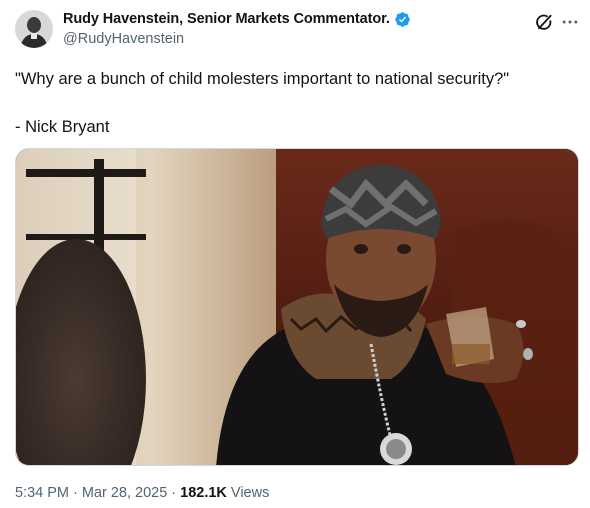 The image size is (590, 508). What do you see at coordinates (62, 127) in the screenshot?
I see `tweet-attribution-line: - Nick Bryant` at bounding box center [62, 127].